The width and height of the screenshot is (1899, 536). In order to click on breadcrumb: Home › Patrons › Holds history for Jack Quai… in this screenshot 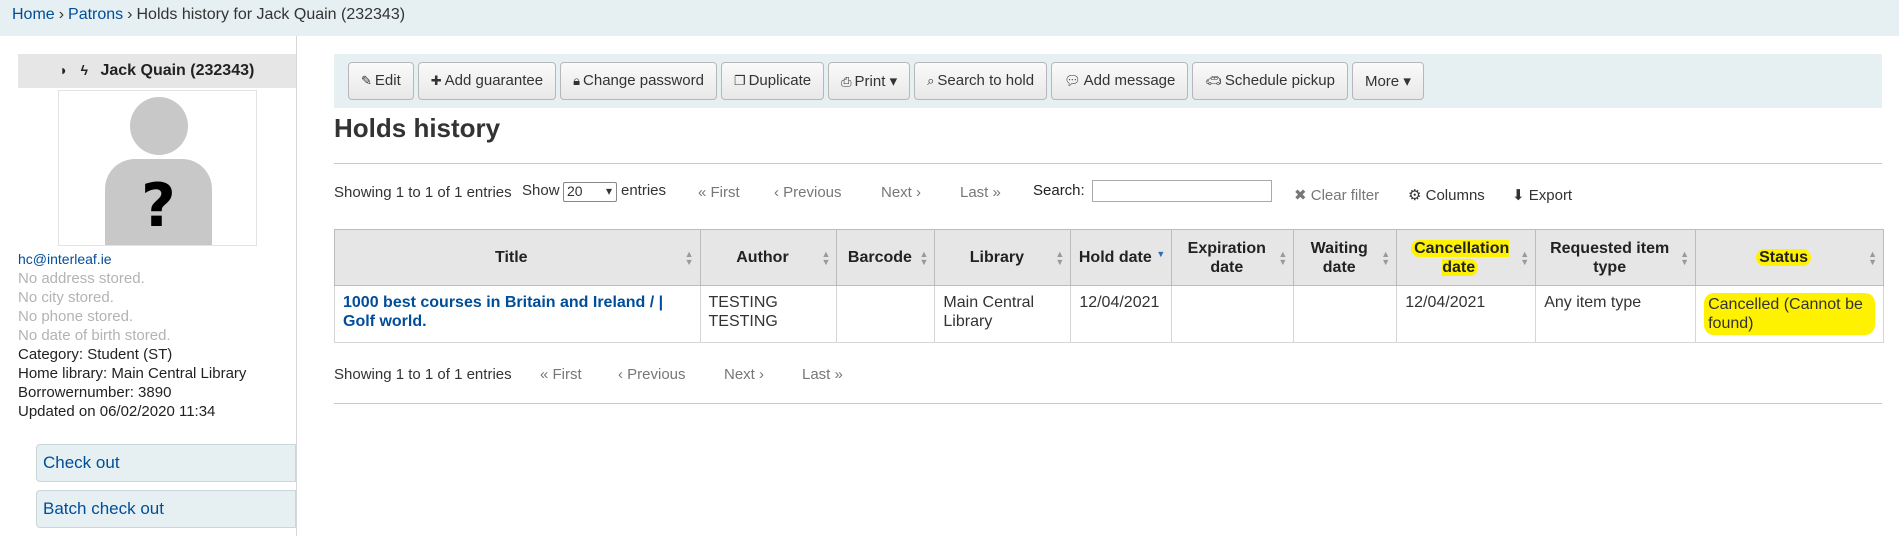, I will do `click(949, 18)`.